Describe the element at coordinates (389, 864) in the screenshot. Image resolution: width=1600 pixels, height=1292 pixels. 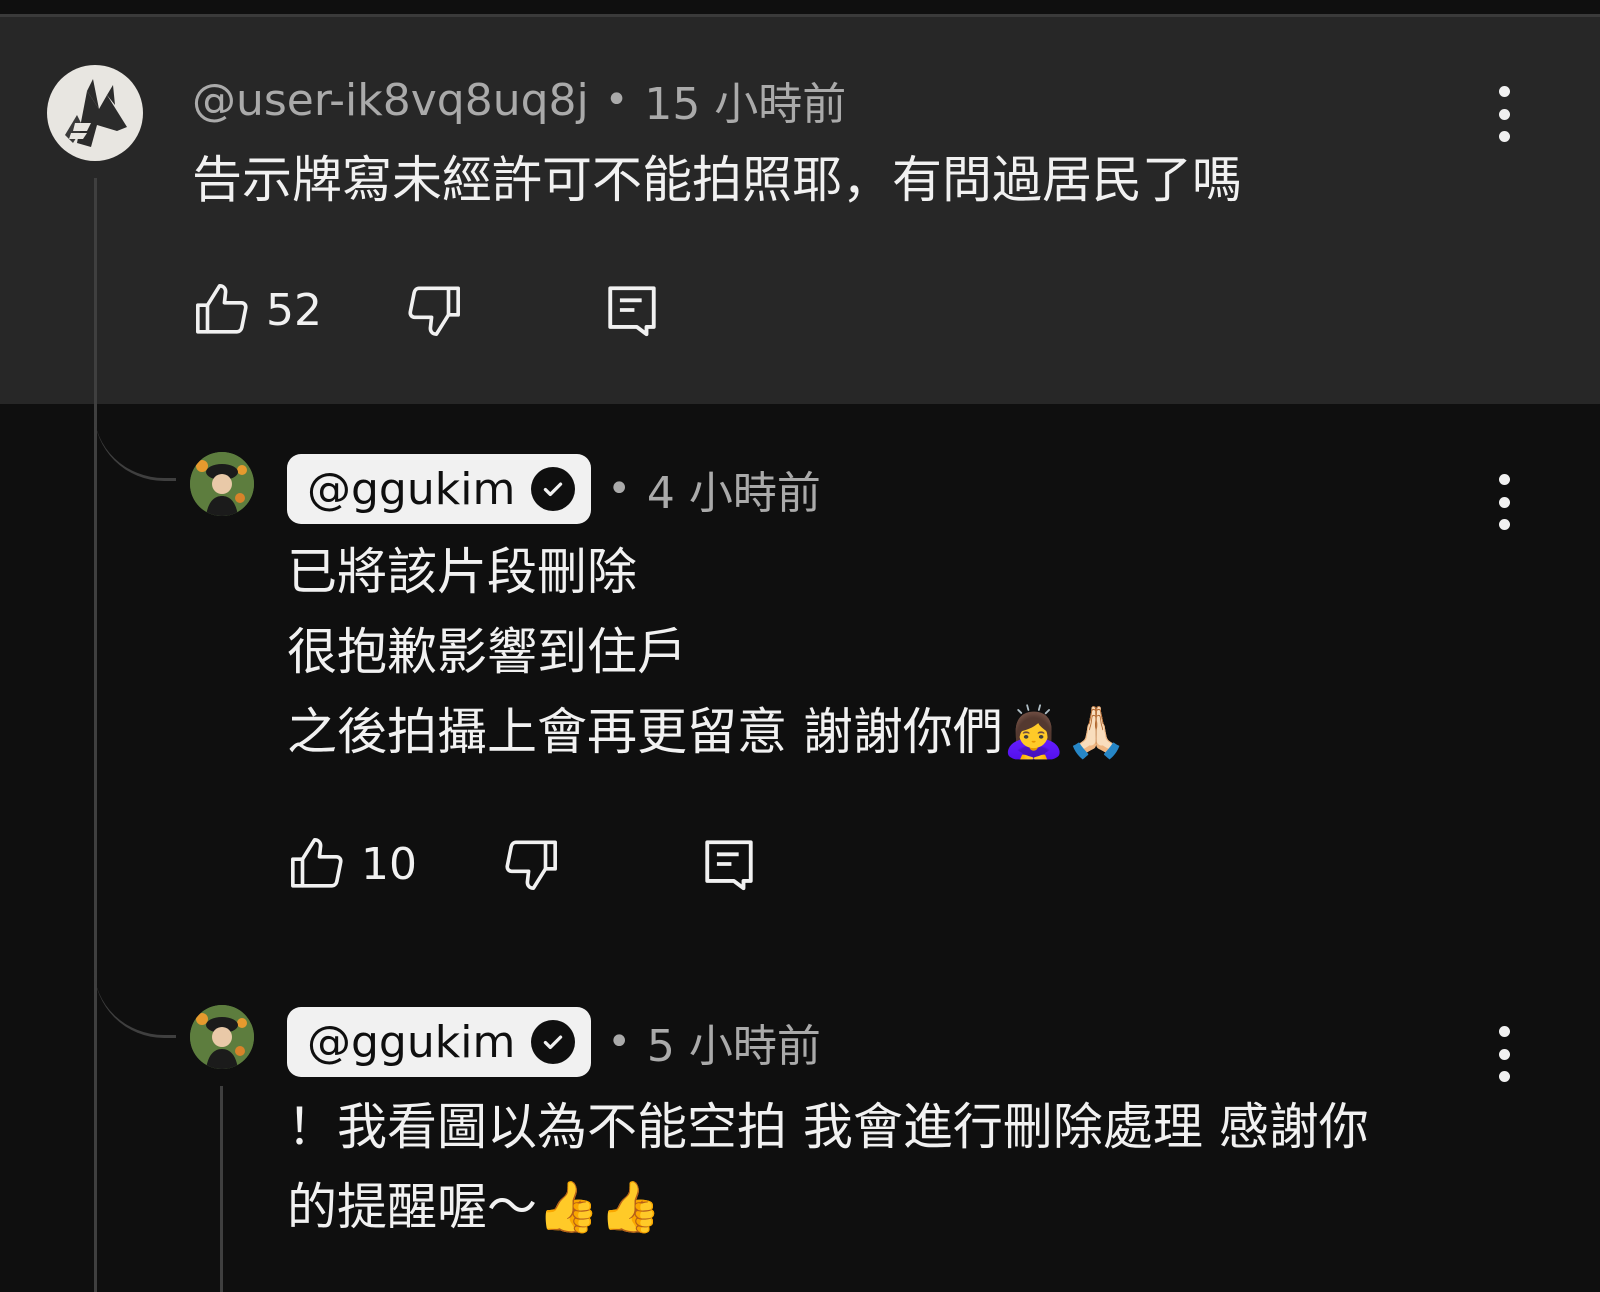
I see `like-count: 10` at that location.